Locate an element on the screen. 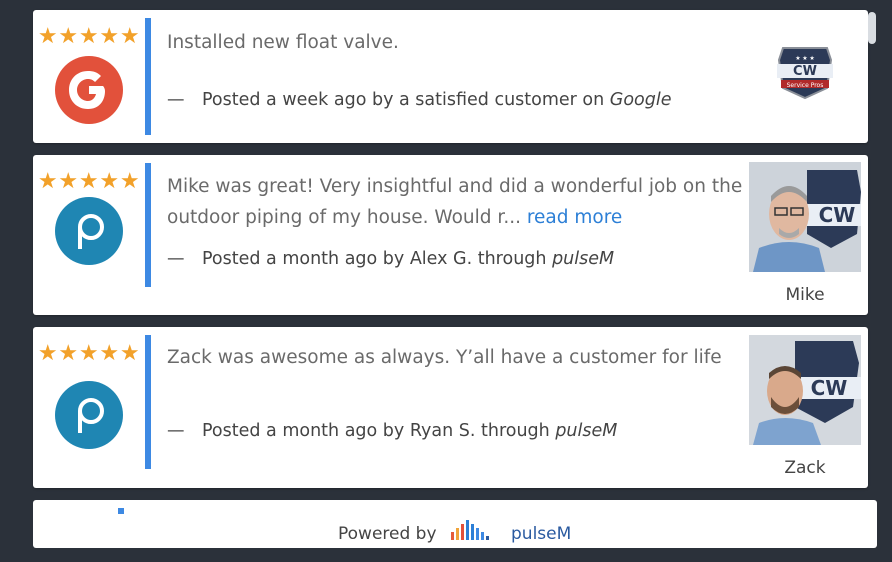 Image resolution: width=892 pixels, height=562 pixels. powered-by-footer: Powered by pulseM is located at coordinates (455, 524).